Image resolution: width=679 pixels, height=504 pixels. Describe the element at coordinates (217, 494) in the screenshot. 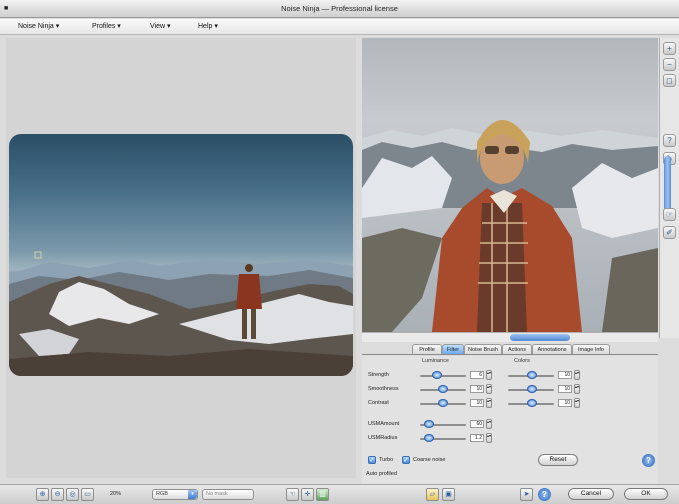

I see `mask-value: No mask` at that location.